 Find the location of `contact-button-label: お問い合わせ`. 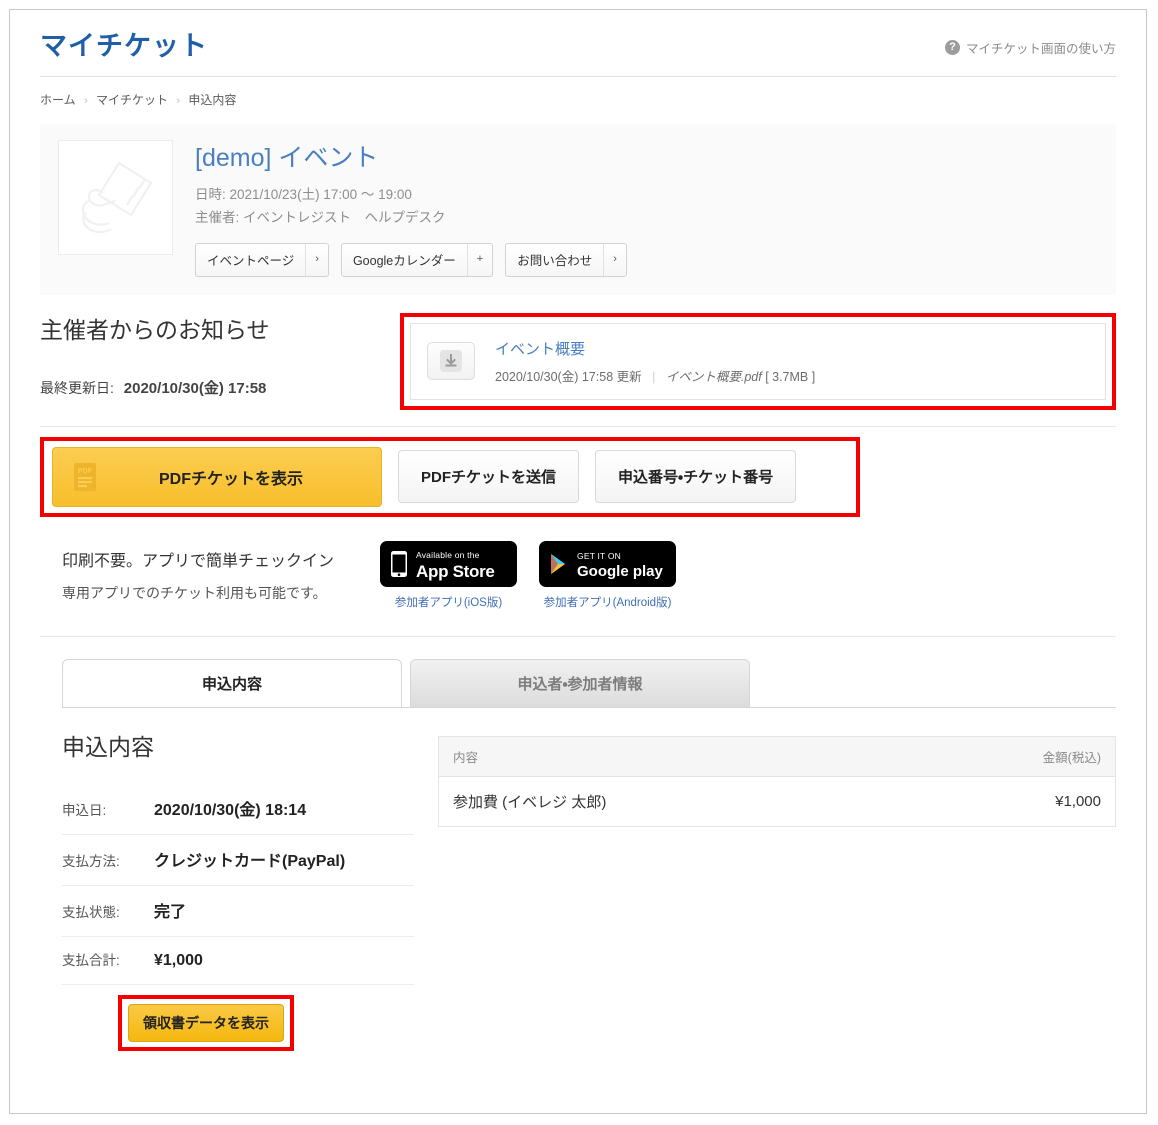

contact-button-label: お問い合わせ is located at coordinates (555, 260).